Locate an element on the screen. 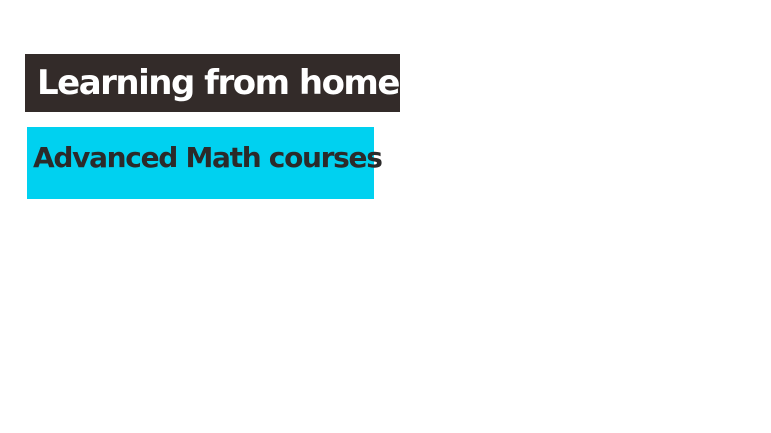 The image size is (771, 433). page-subtitle: Advanced Math courses is located at coordinates (208, 157).